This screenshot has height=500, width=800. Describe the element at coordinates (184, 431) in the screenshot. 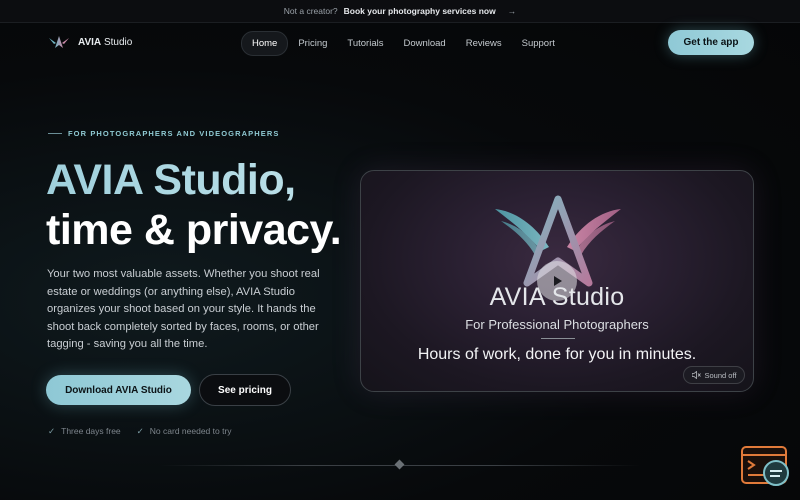

I see `check-item: ✓ No card needed to try` at that location.